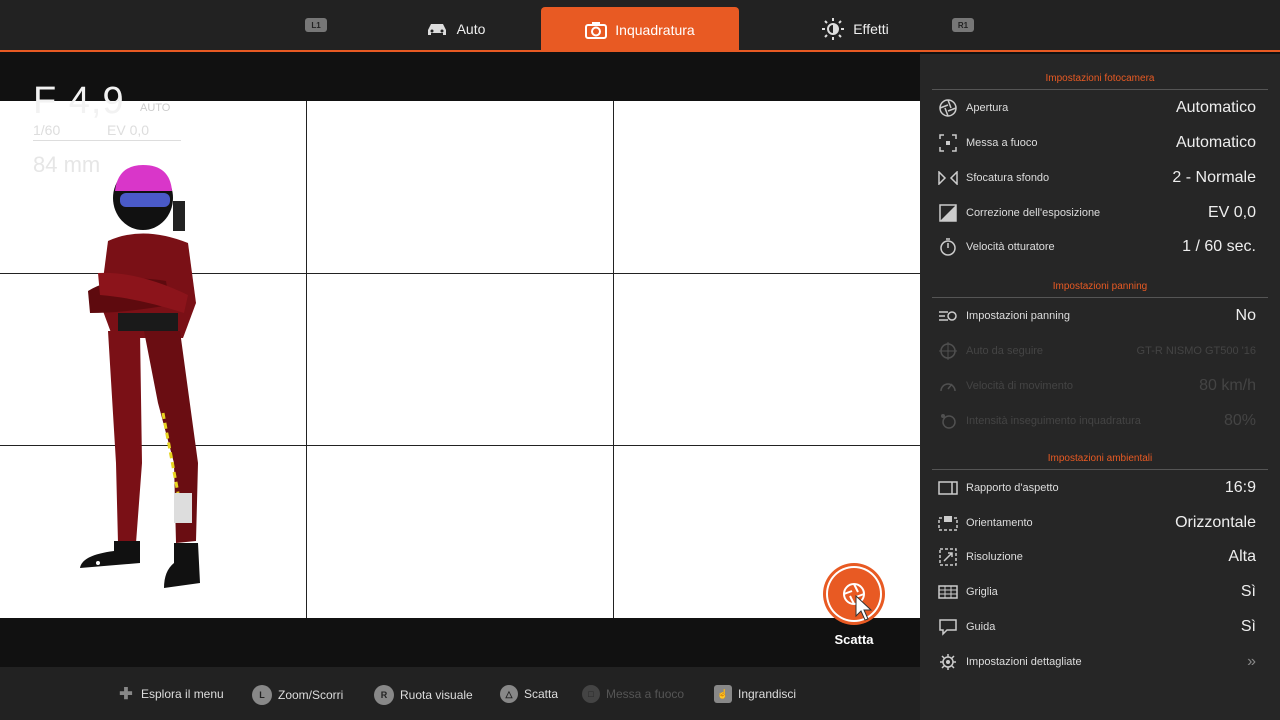  What do you see at coordinates (455, 29) in the screenshot?
I see `tab-auto: Auto` at bounding box center [455, 29].